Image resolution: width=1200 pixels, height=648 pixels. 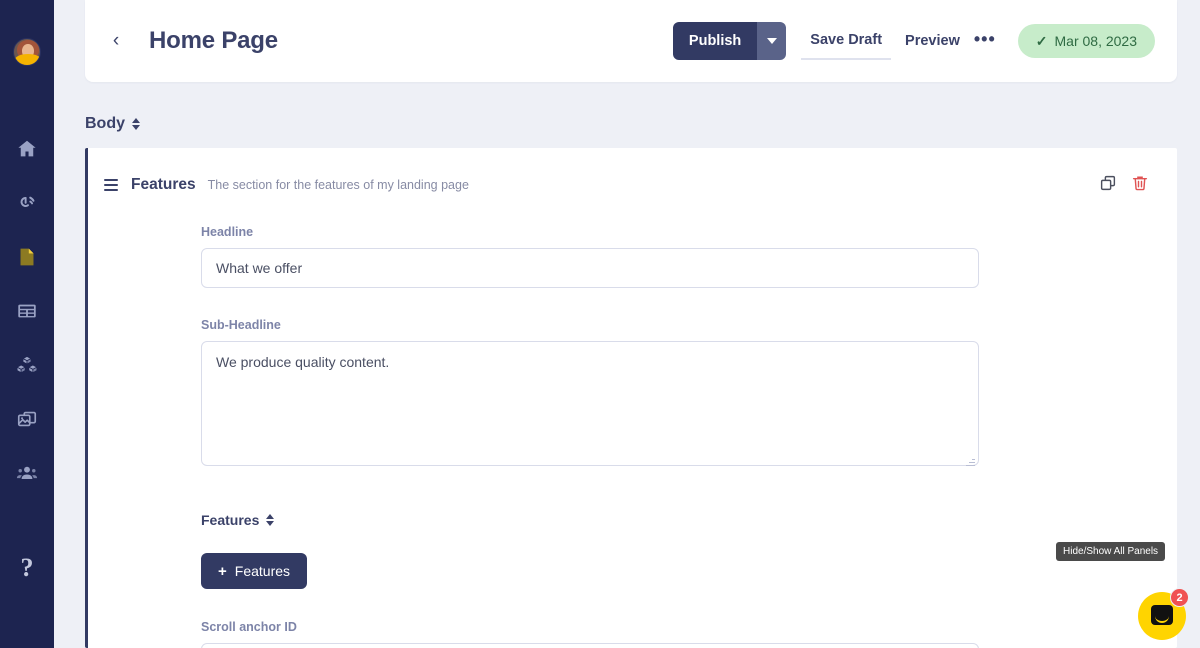 I want to click on blog-icon, so click(x=27, y=203).